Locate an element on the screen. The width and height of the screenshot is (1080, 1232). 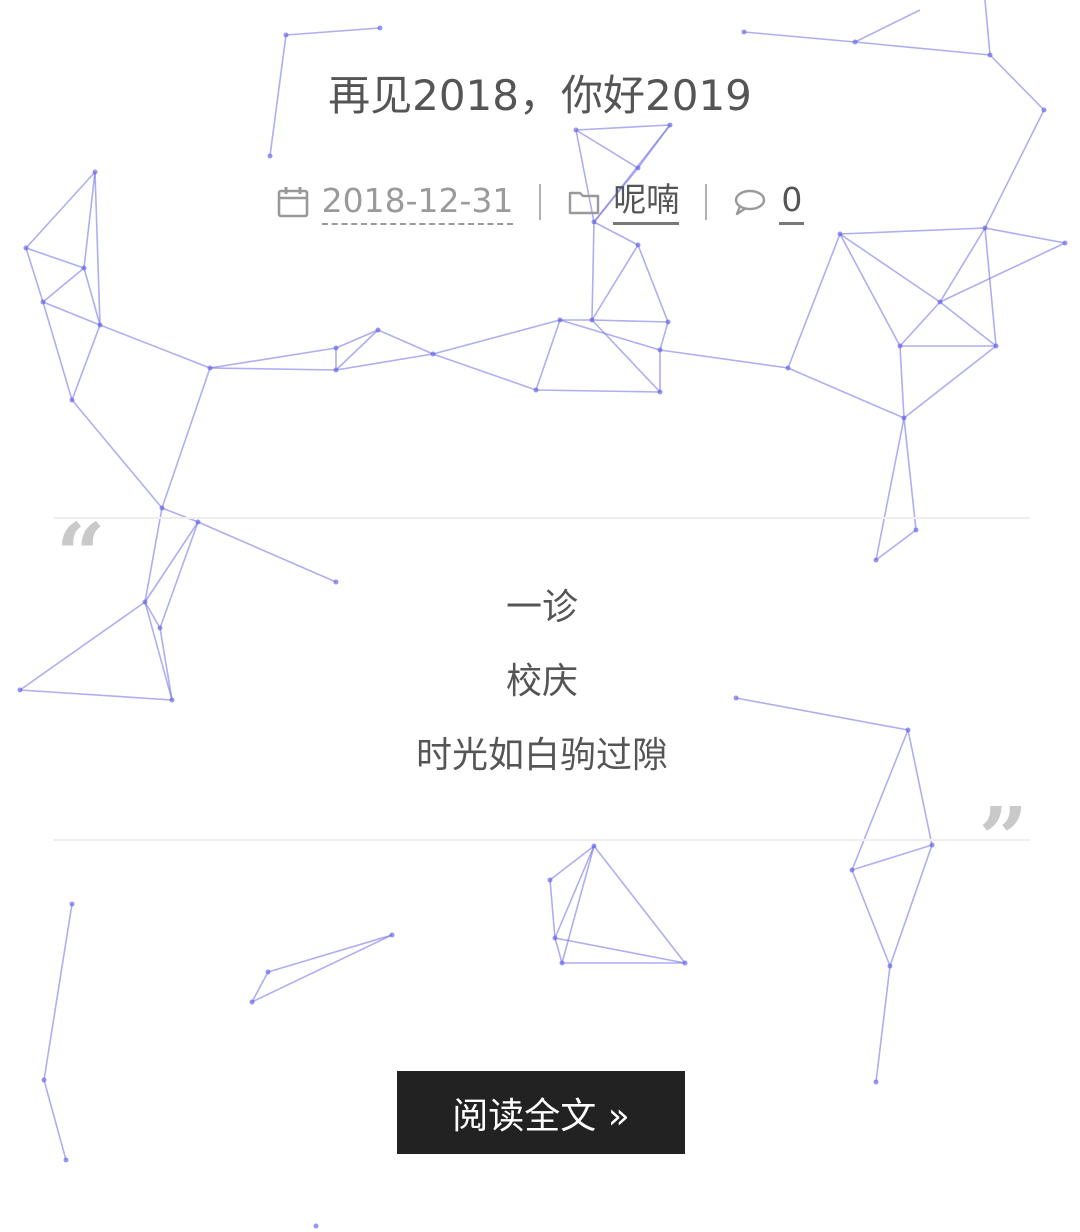
post-meta: 2018-12-31 呢喃 0 is located at coordinates (540, 201).